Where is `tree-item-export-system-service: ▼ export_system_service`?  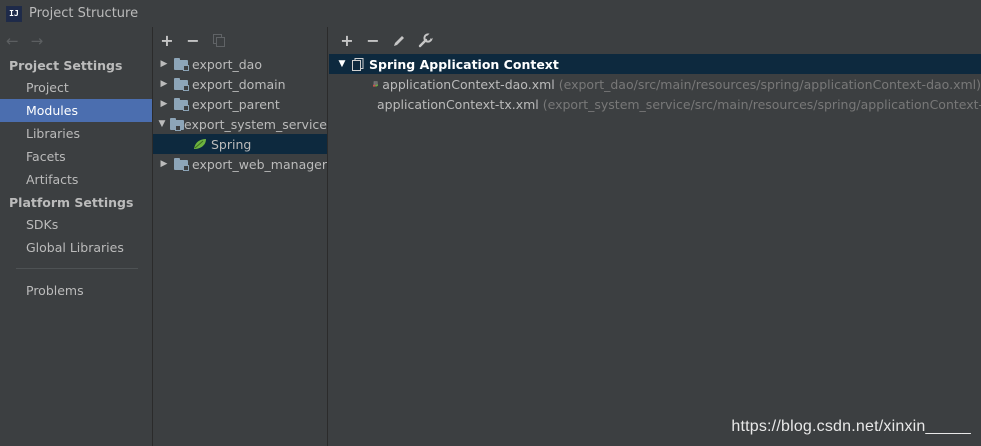
tree-item-export-system-service: ▼ export_system_service is located at coordinates (240, 124).